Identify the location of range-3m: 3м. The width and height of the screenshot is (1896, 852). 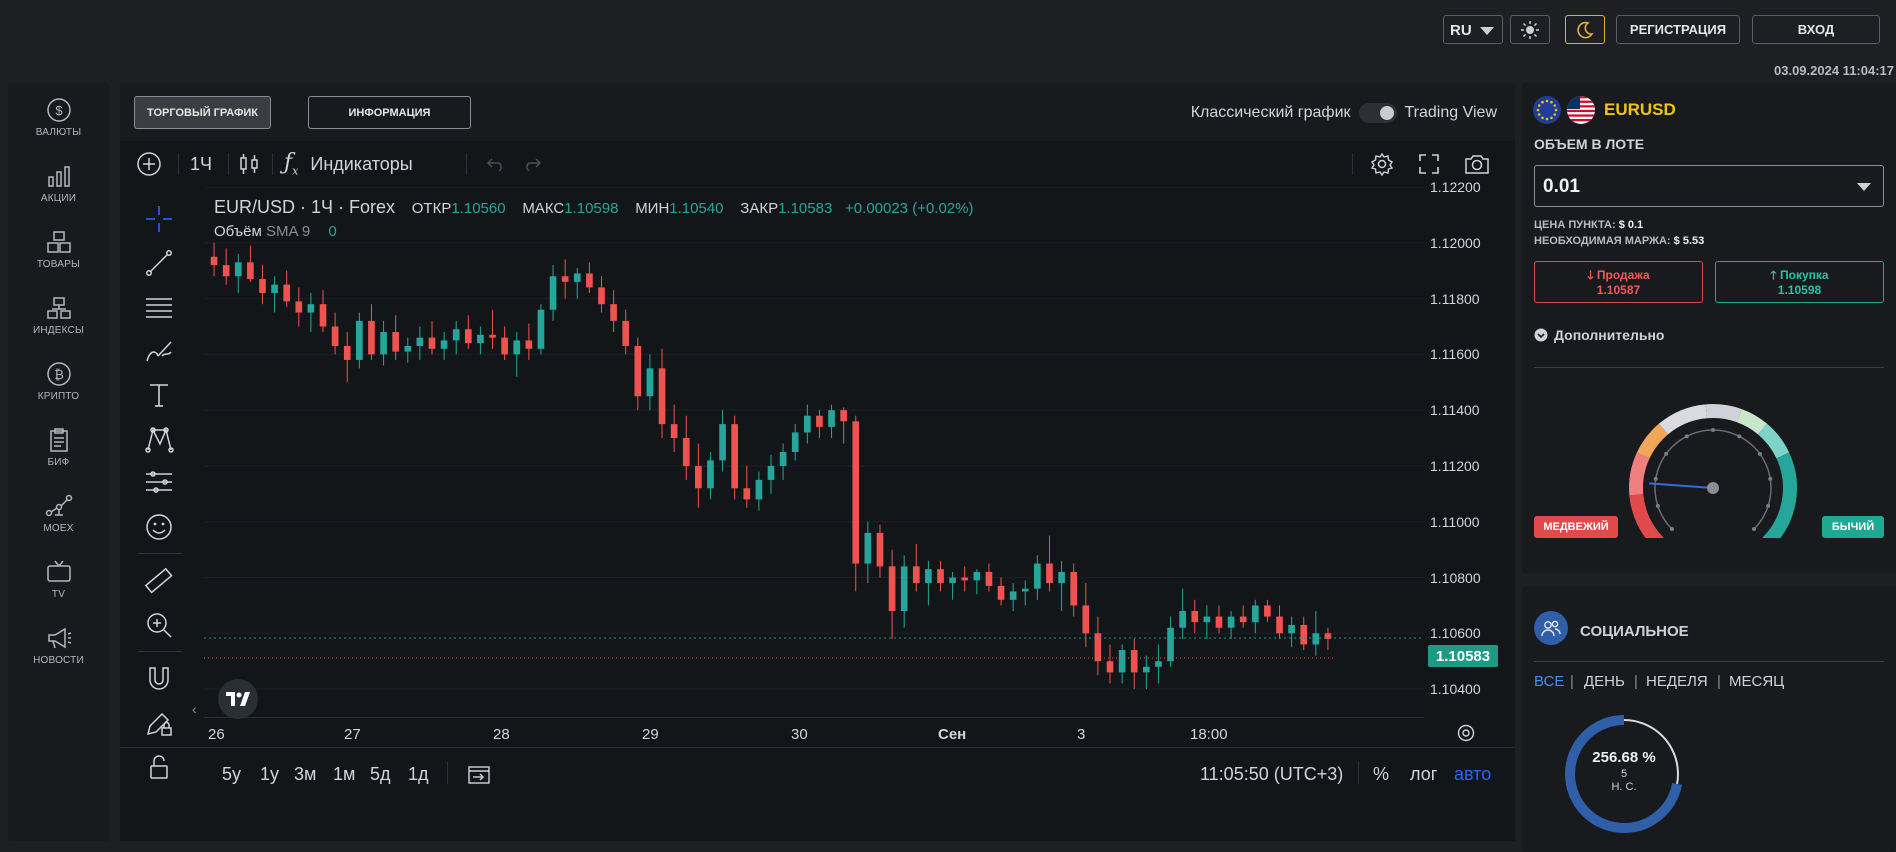
(305, 774).